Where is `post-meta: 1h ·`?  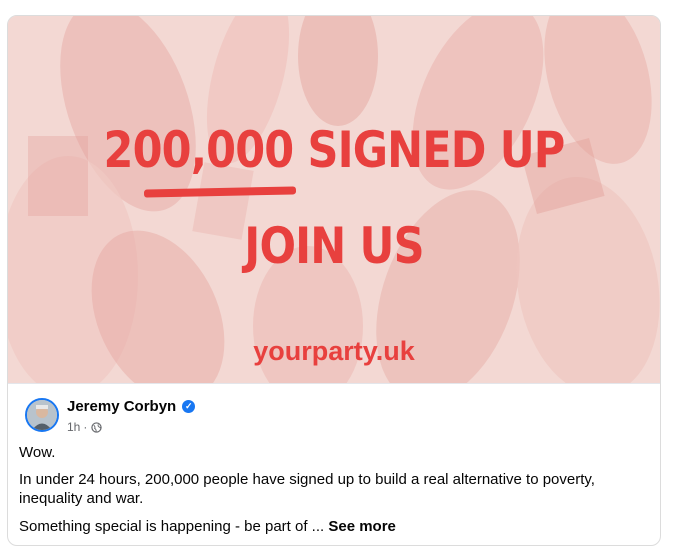
post-meta: 1h · is located at coordinates (85, 427).